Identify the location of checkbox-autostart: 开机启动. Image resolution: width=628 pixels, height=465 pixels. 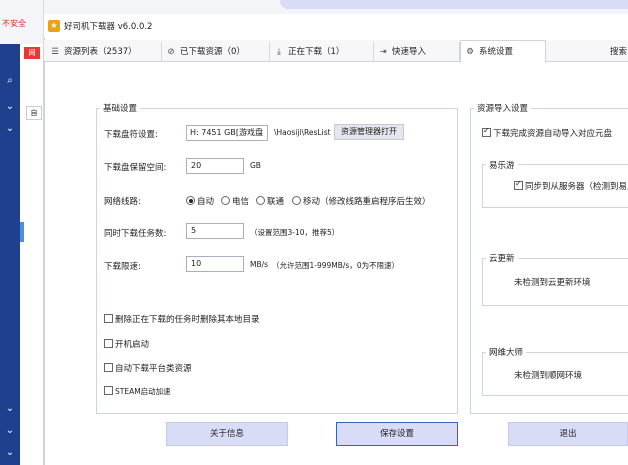
(126, 344).